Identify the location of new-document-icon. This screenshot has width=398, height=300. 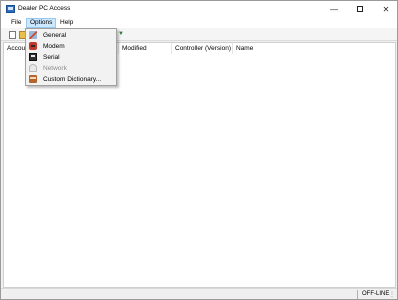
(12, 35).